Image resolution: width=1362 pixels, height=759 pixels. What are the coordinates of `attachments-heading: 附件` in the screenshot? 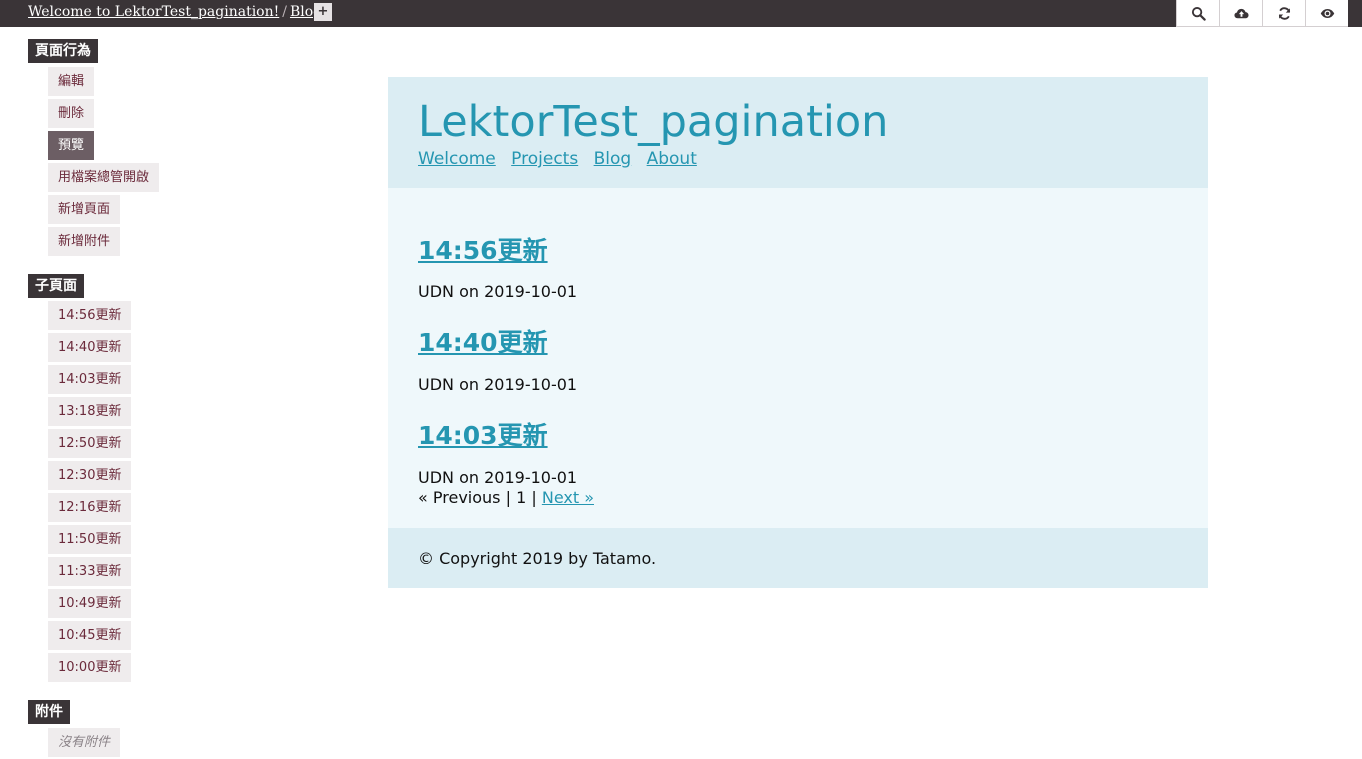 It's located at (49, 712).